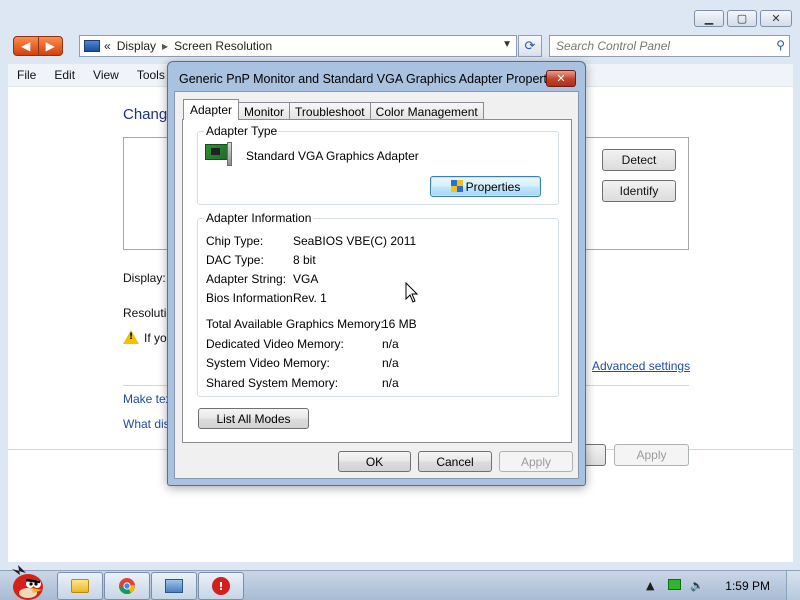 The height and width of the screenshot is (600, 800). What do you see at coordinates (390, 344) in the screenshot?
I see `dedicated-video-memory-value: n/a` at bounding box center [390, 344].